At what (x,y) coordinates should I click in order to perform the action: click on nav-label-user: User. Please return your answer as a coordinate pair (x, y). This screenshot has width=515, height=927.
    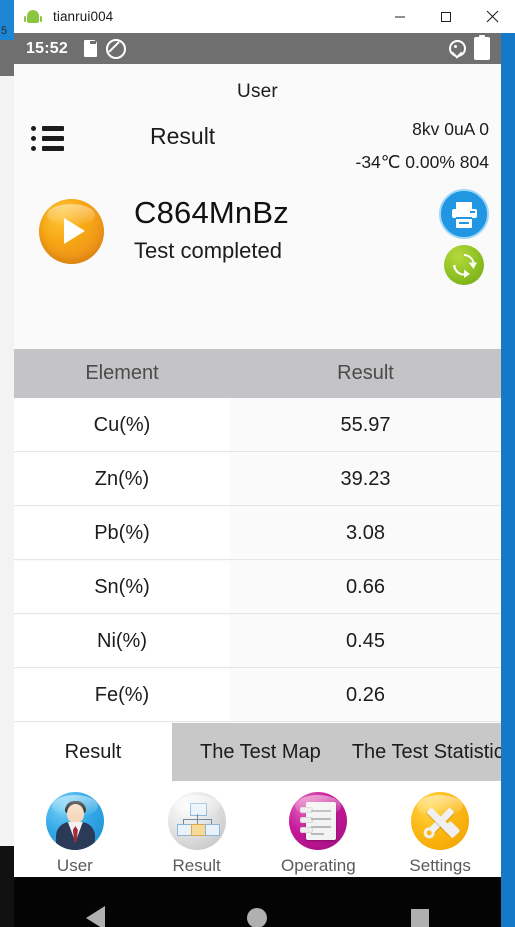
    Looking at the image, I should click on (74, 865).